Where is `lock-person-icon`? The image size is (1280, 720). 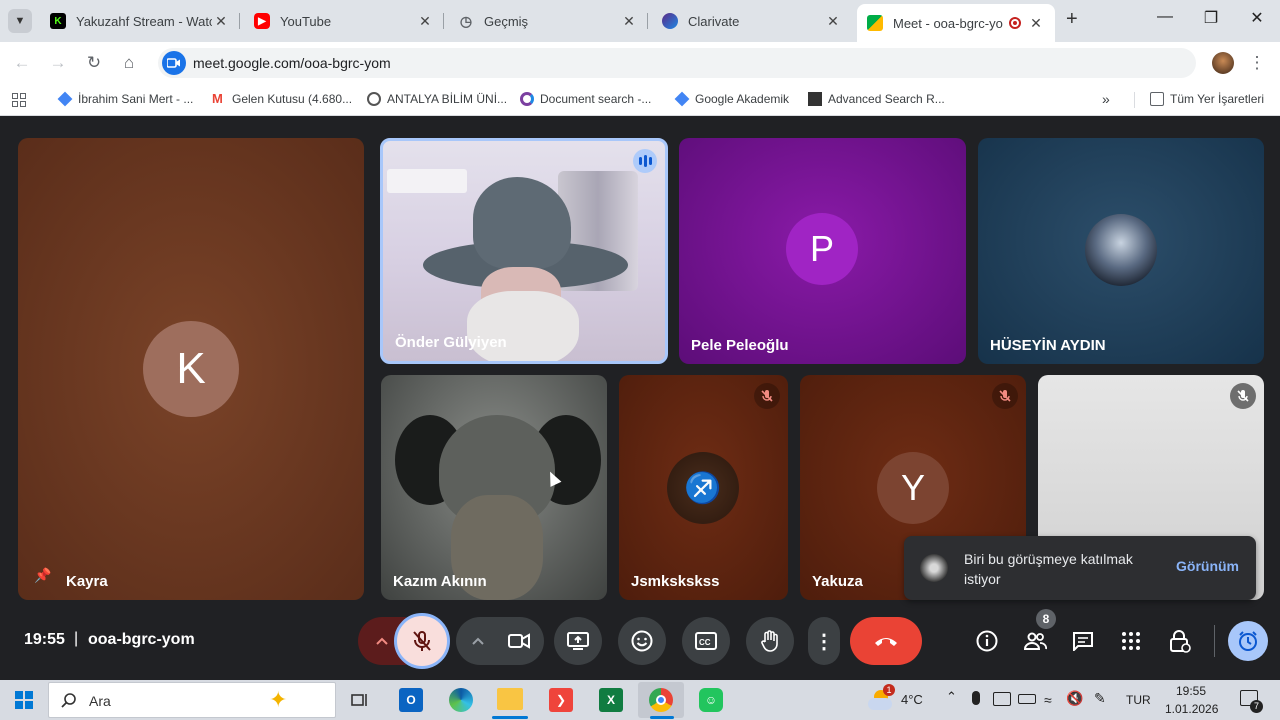
lock-person-icon is located at coordinates (1180, 641).